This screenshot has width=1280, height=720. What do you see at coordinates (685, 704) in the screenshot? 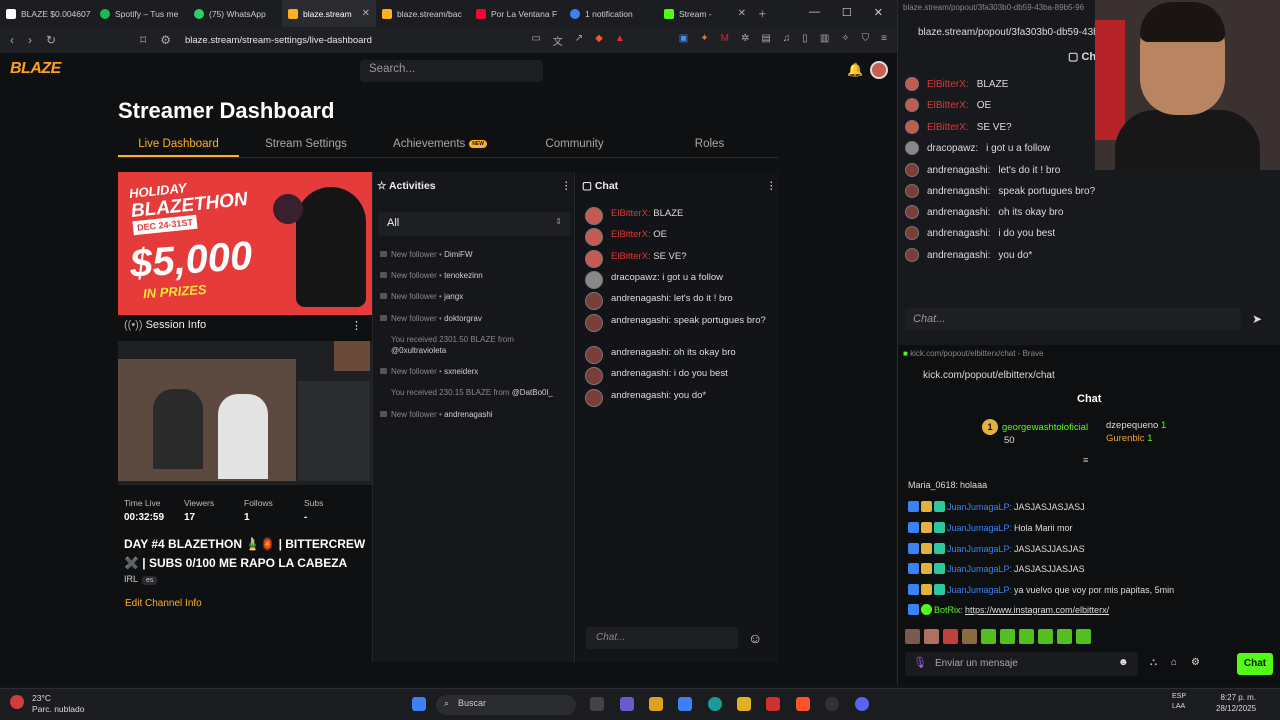
I see `store-icon` at bounding box center [685, 704].